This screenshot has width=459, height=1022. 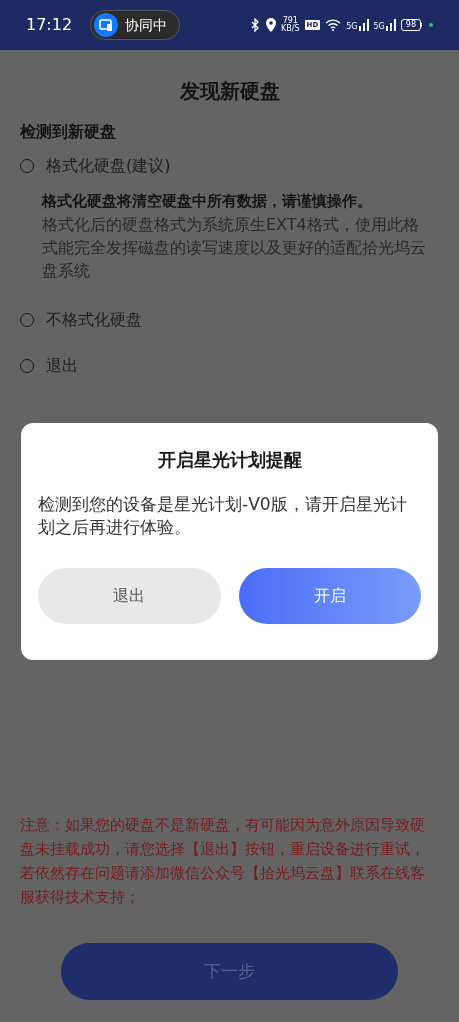 What do you see at coordinates (290, 21) in the screenshot?
I see `speed-value: 791` at bounding box center [290, 21].